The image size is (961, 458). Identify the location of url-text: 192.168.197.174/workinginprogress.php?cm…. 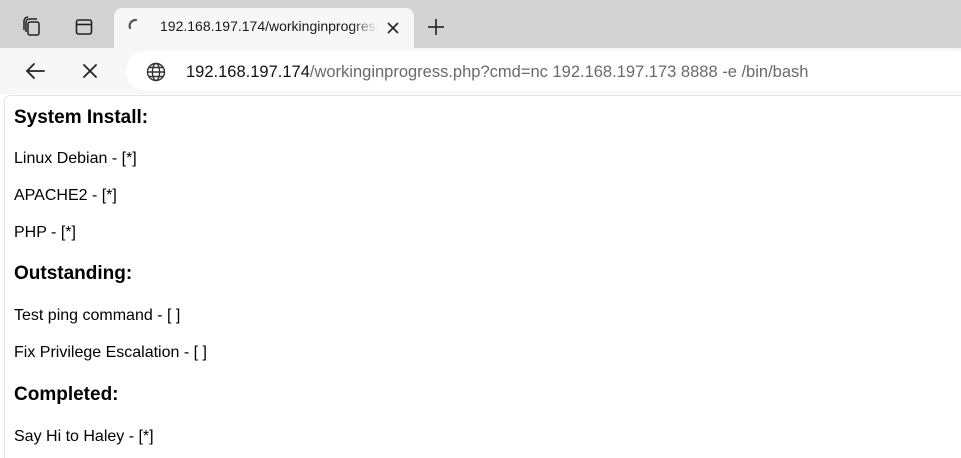
(497, 72).